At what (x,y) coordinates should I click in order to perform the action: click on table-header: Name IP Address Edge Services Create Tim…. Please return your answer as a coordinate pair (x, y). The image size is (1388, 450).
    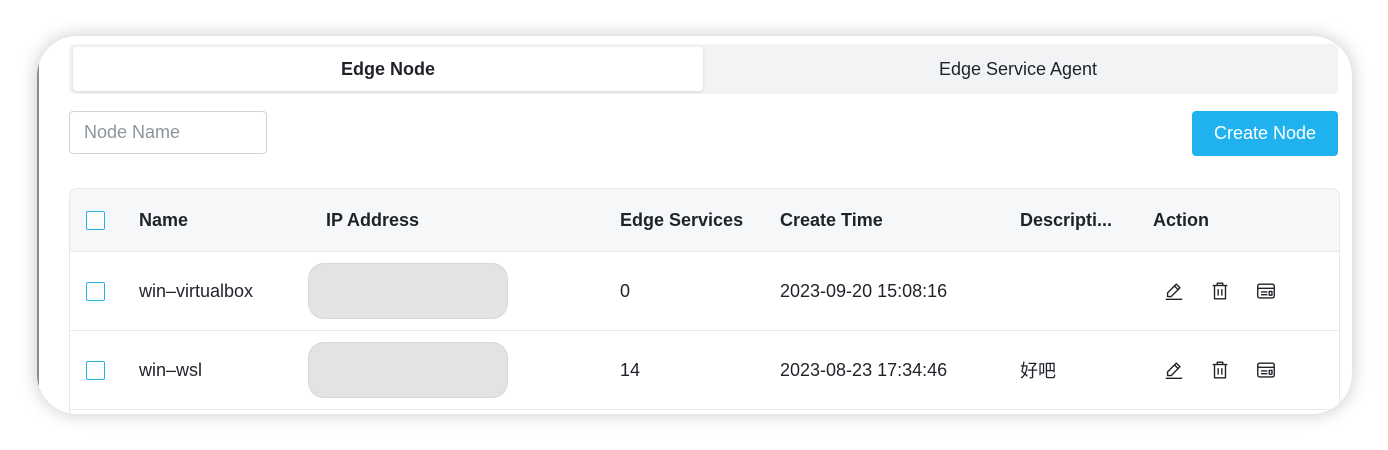
    Looking at the image, I should click on (704, 220).